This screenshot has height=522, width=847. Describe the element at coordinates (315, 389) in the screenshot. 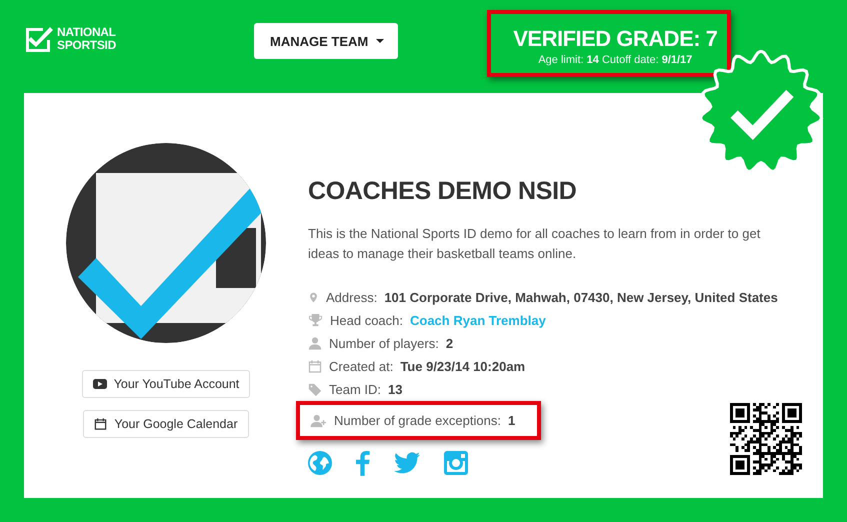

I see `tag-icon` at that location.